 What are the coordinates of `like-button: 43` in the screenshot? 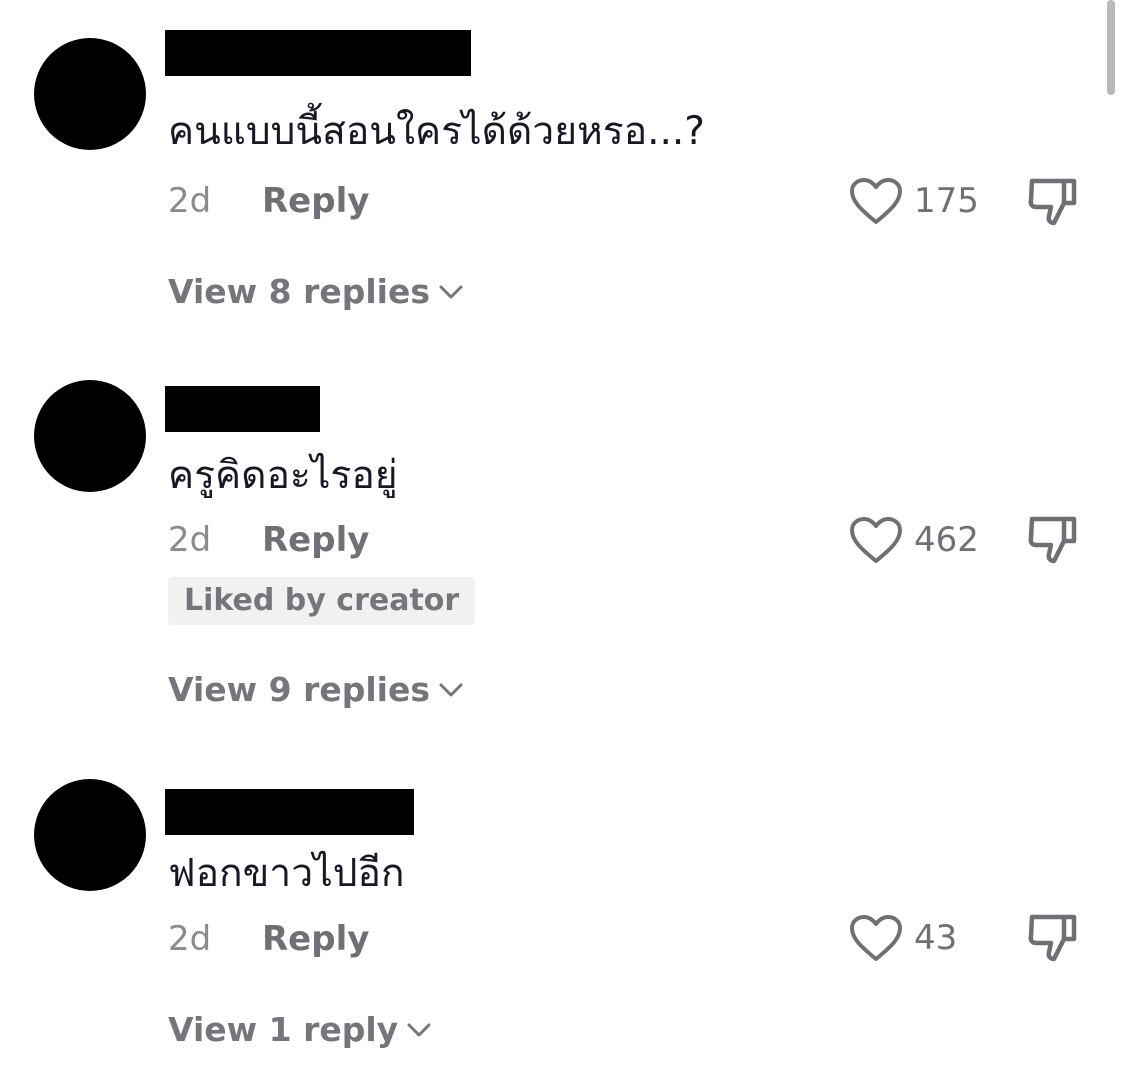 It's located at (902, 938).